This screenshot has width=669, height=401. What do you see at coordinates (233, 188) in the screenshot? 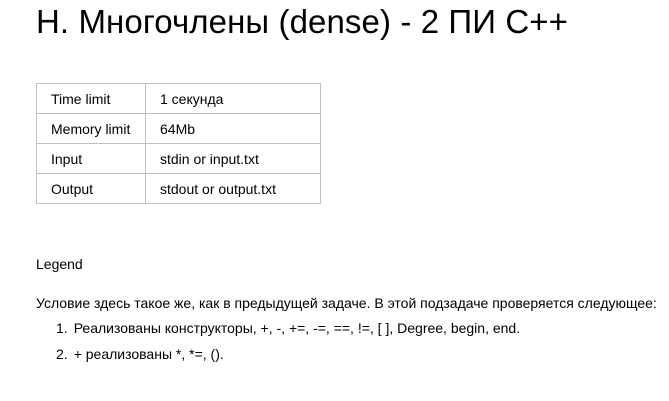
I see `limit-value-output: stdout or output.txt` at bounding box center [233, 188].